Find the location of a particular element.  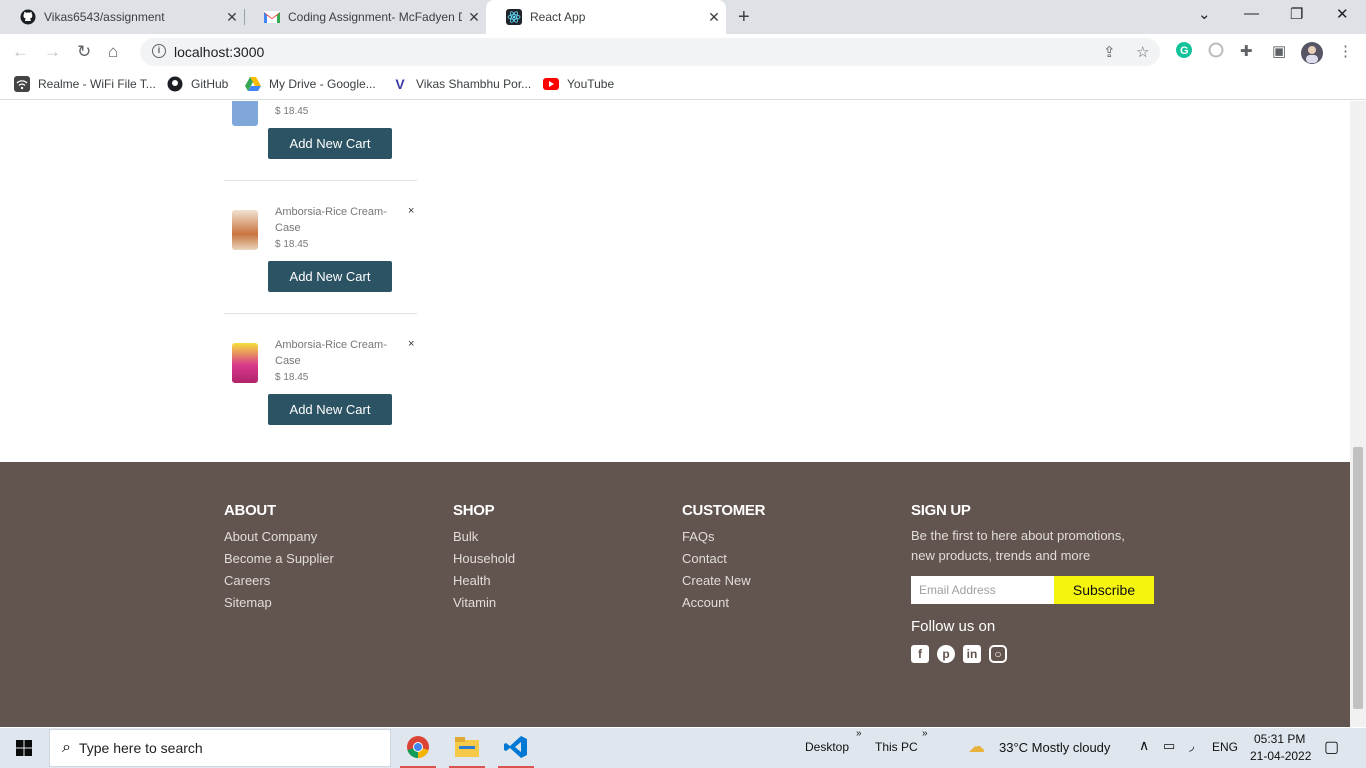

address-toolbar: ← → ↻ ⌂ i localhost:3000 ⇪ ☆ G ✚ ▣ ⋮ is located at coordinates (683, 52).